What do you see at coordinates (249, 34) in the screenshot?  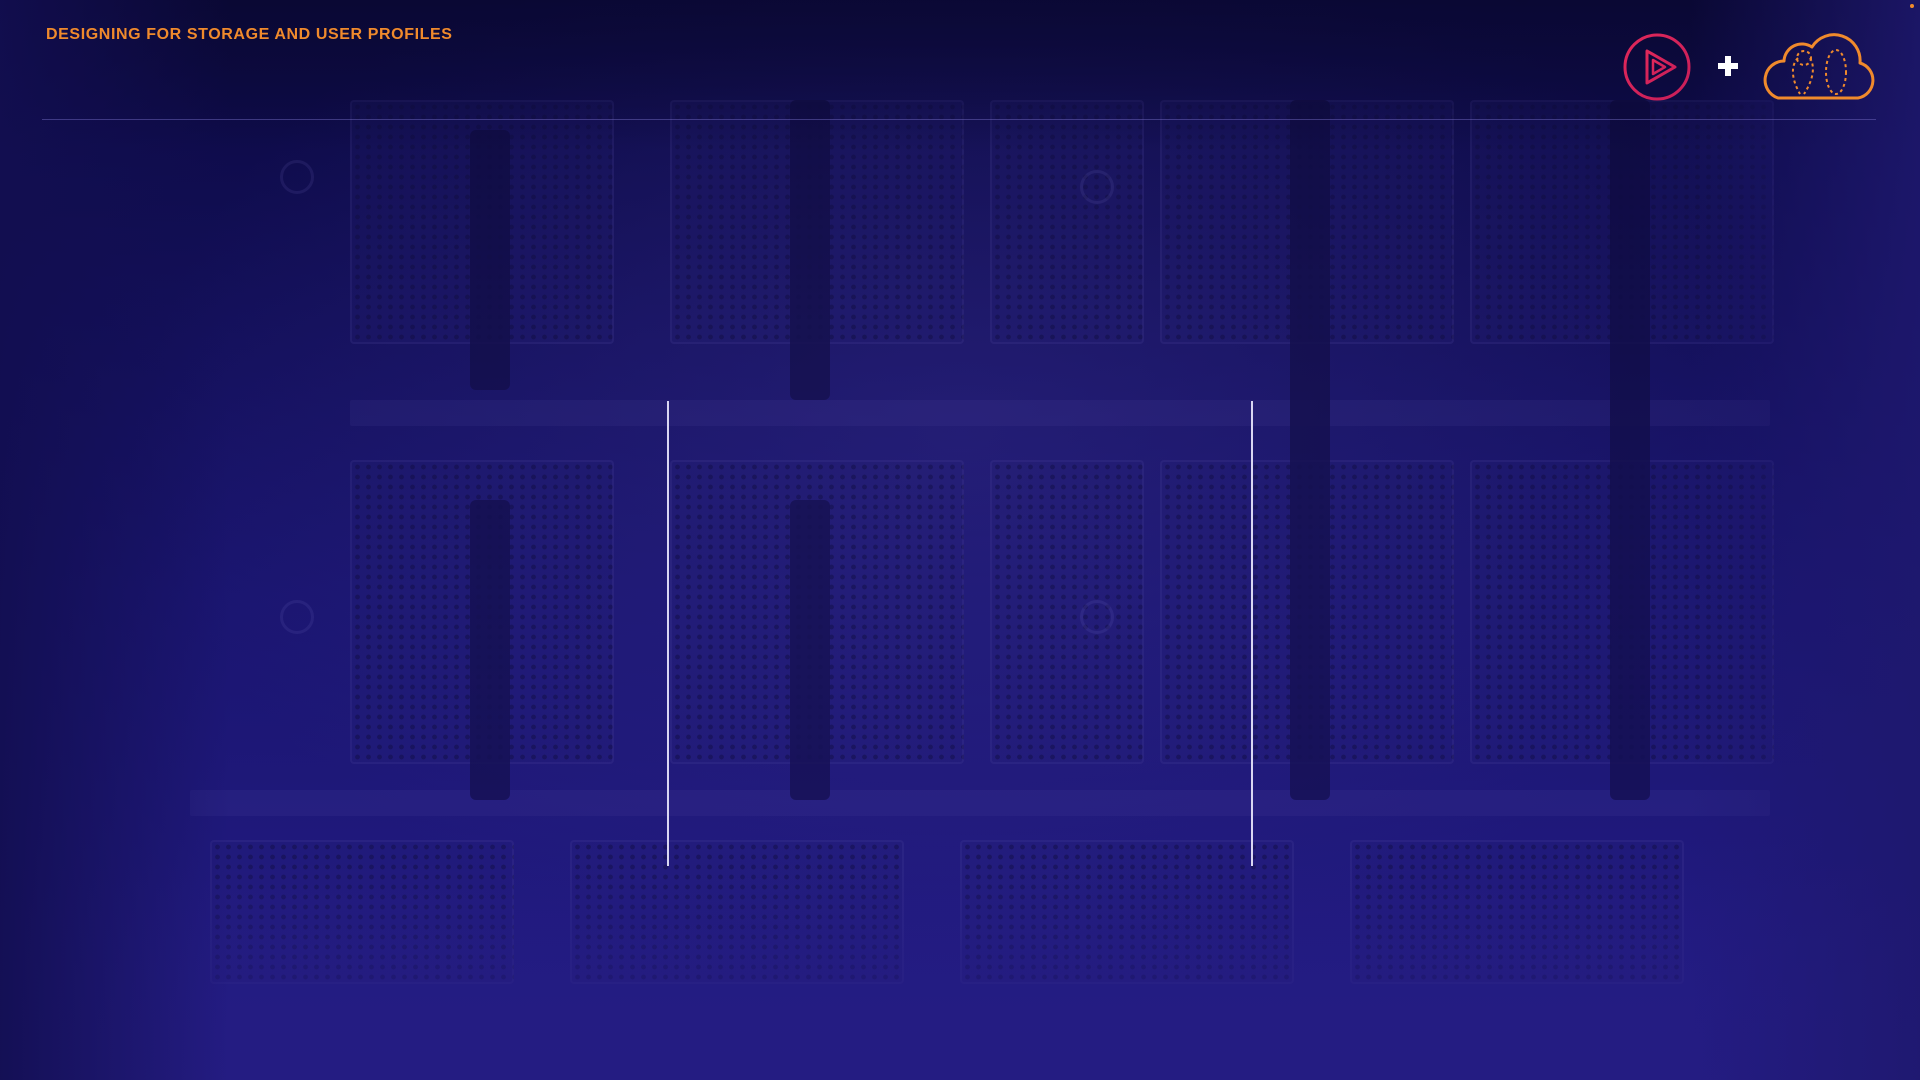 I see `slide-title: DESIGNING FOR STORAGE AND USER PROFILES` at bounding box center [249, 34].